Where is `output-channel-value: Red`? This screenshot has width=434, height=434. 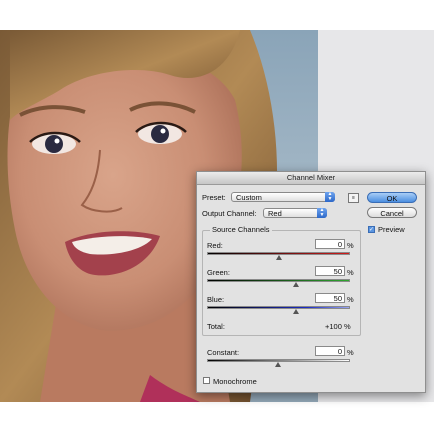 output-channel-value: Red is located at coordinates (275, 213).